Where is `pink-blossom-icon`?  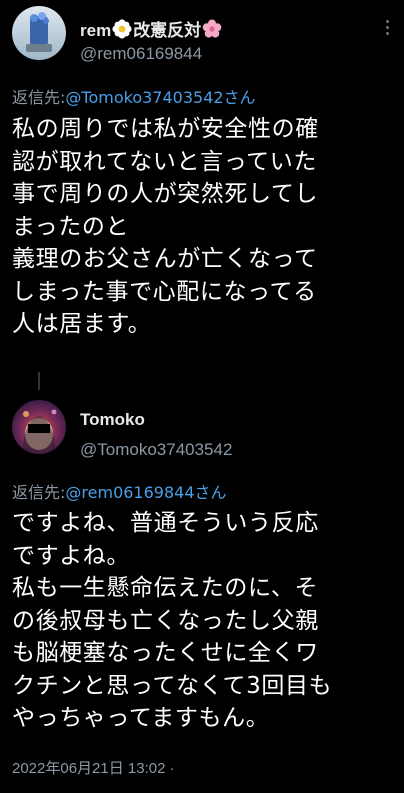 pink-blossom-icon is located at coordinates (212, 31).